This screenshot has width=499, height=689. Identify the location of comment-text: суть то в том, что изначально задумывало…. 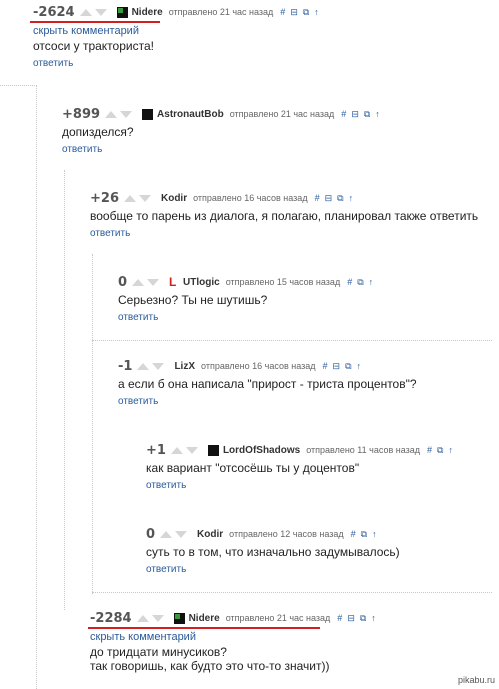
(273, 552).